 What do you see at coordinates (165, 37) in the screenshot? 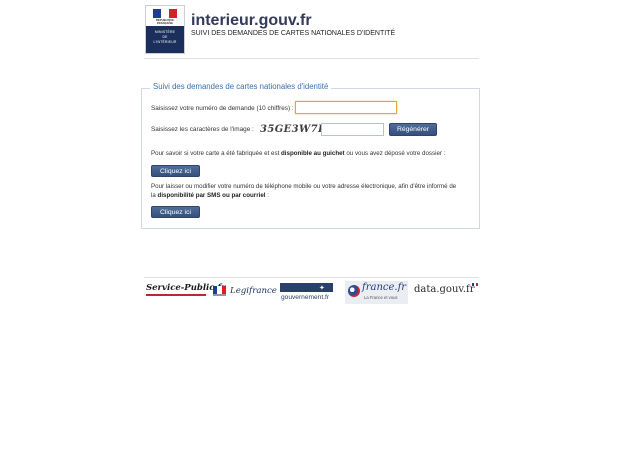
I see `ministry-name: MINISTÈRE DE L'INTÉRIEUR` at bounding box center [165, 37].